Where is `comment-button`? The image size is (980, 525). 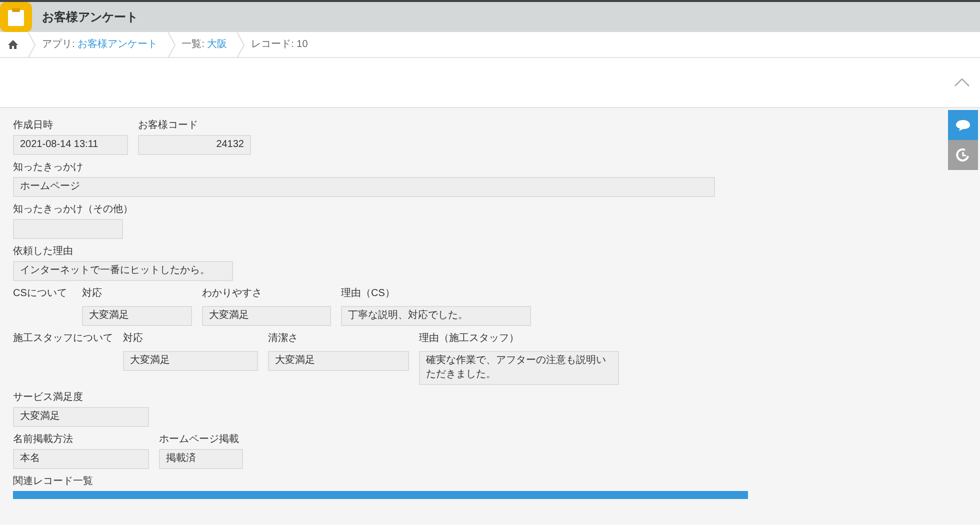 comment-button is located at coordinates (963, 125).